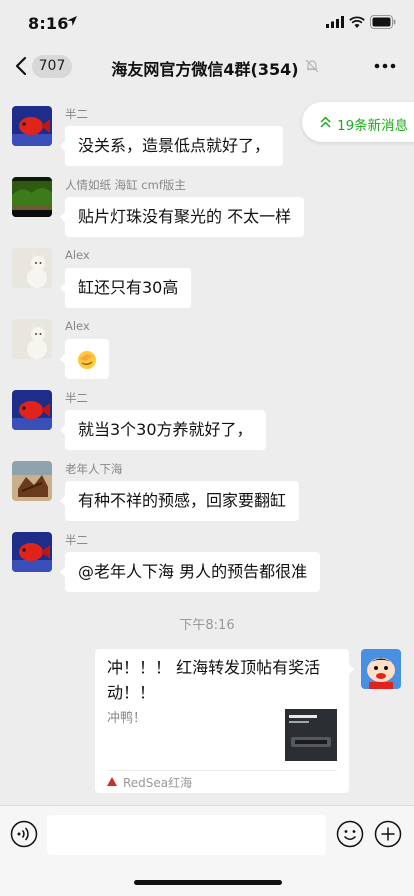 Image resolution: width=414 pixels, height=896 pixels. I want to click on plus-icon, so click(388, 834).